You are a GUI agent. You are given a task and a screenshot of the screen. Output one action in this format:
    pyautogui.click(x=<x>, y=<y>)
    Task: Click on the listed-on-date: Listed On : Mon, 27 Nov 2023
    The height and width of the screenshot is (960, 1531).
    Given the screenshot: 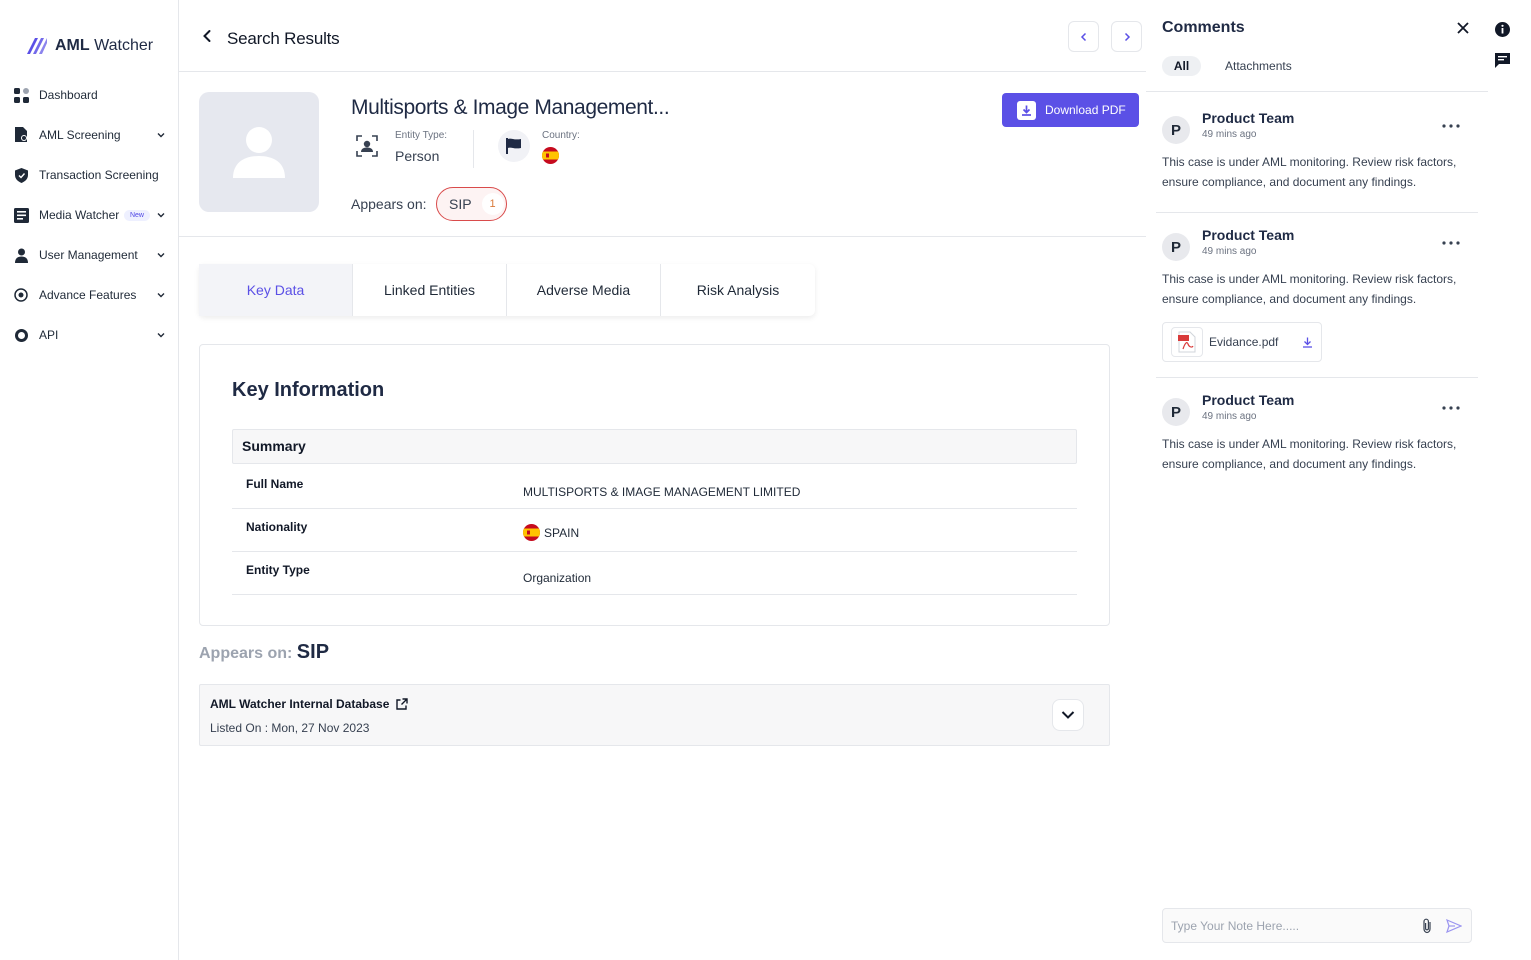 What is the action you would take?
    pyautogui.click(x=290, y=728)
    